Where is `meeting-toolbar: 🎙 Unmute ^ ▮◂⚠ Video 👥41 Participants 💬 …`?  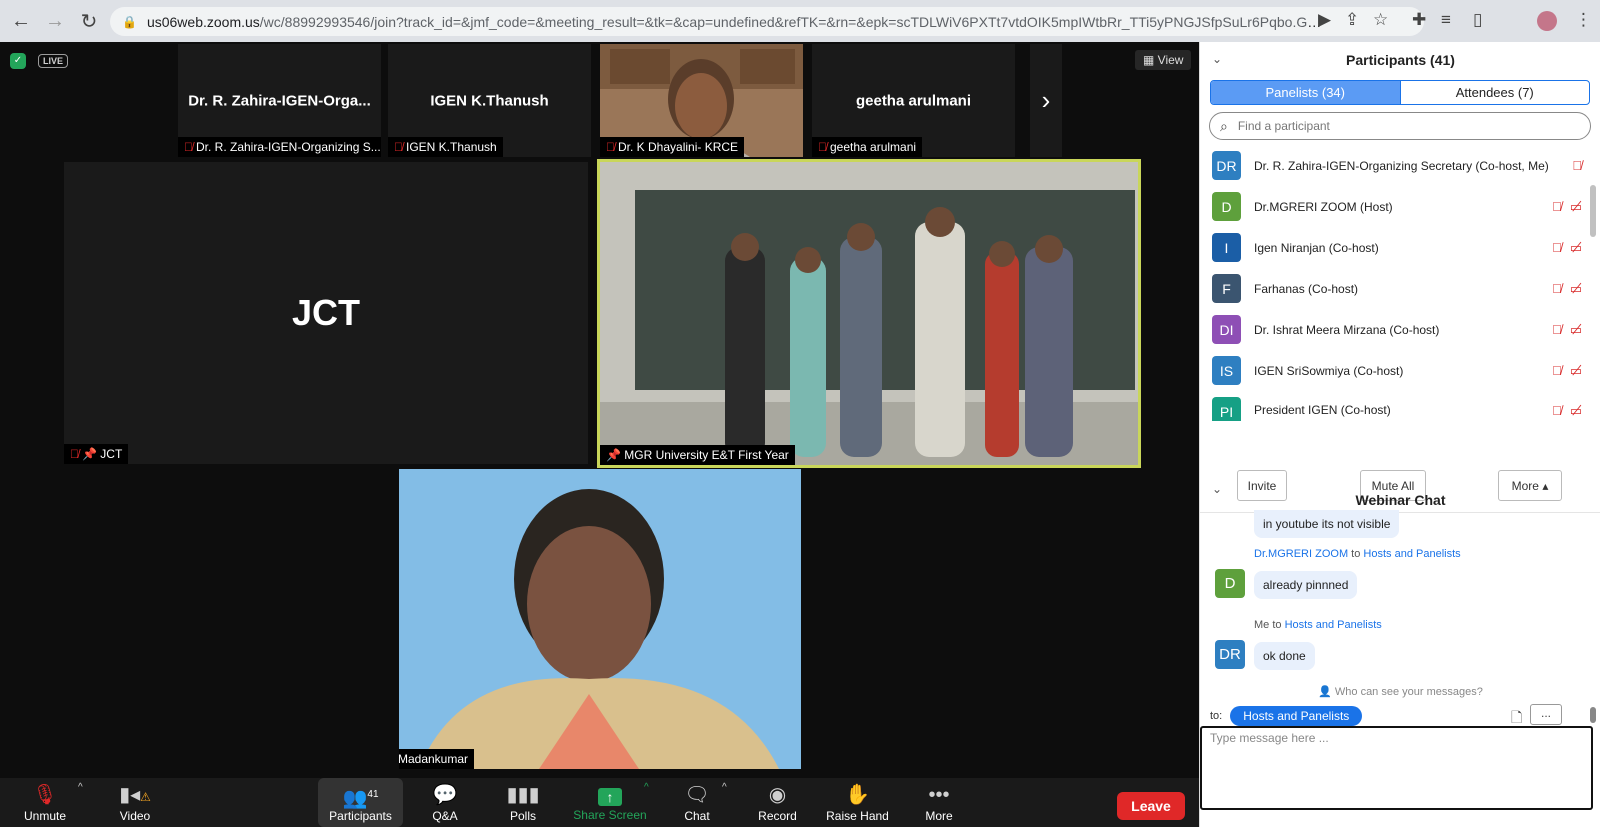 meeting-toolbar: 🎙 Unmute ^ ▮◂⚠ Video 👥41 Participants 💬 … is located at coordinates (599, 802).